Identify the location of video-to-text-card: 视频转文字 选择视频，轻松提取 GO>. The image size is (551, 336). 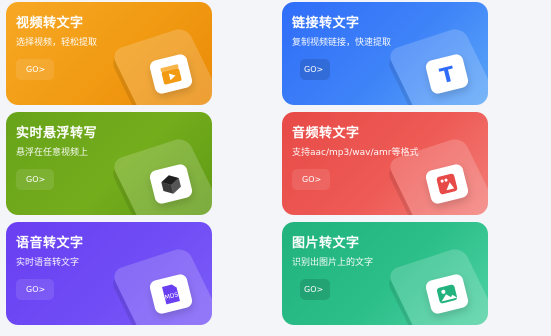
(109, 53).